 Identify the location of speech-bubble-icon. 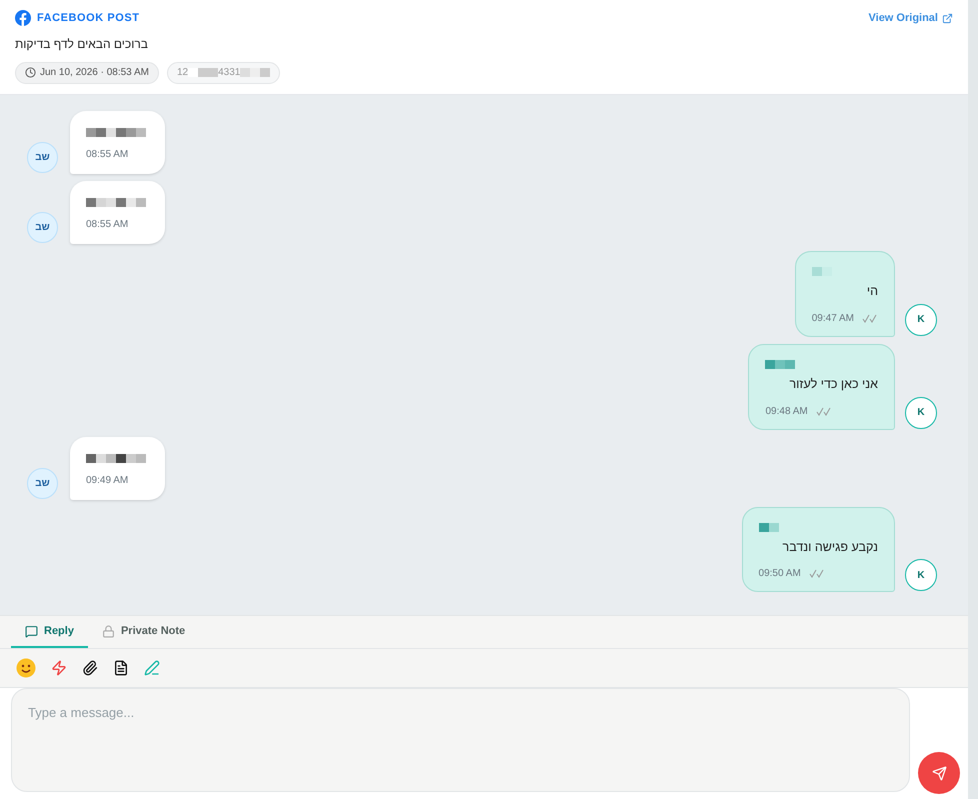
(31, 631).